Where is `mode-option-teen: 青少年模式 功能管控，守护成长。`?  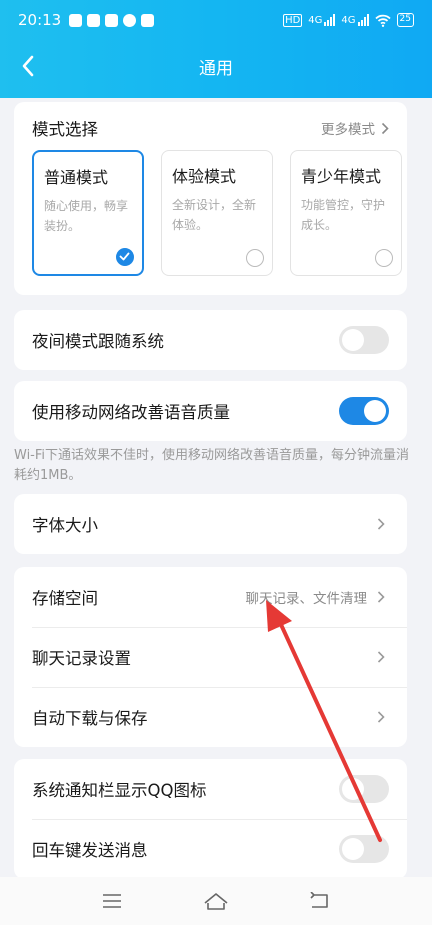
mode-option-teen: 青少年模式 功能管控，守护成长。 is located at coordinates (346, 213).